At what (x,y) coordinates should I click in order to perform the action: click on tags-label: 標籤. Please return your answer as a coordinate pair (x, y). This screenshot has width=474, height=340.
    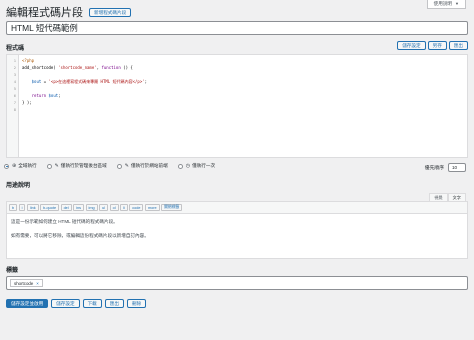
    Looking at the image, I should click on (12, 271).